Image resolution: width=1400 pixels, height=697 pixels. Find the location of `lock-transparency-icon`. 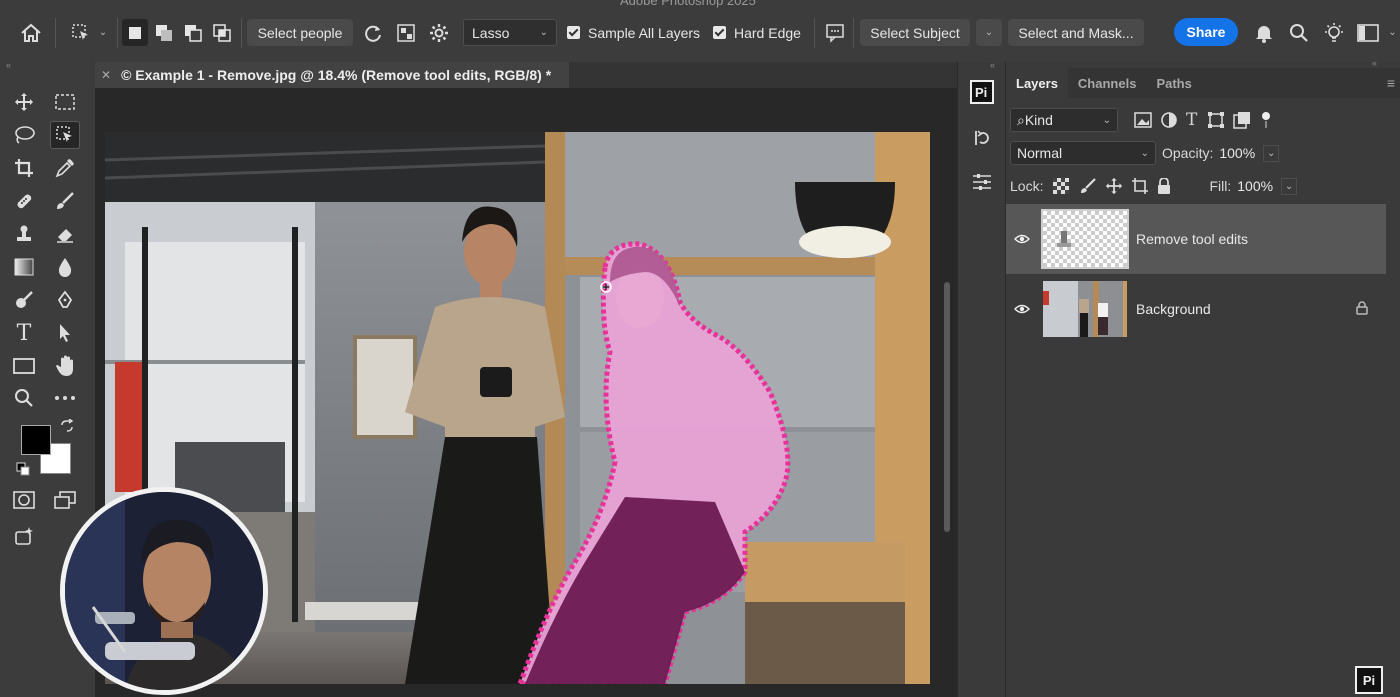

lock-transparency-icon is located at coordinates (1061, 186).